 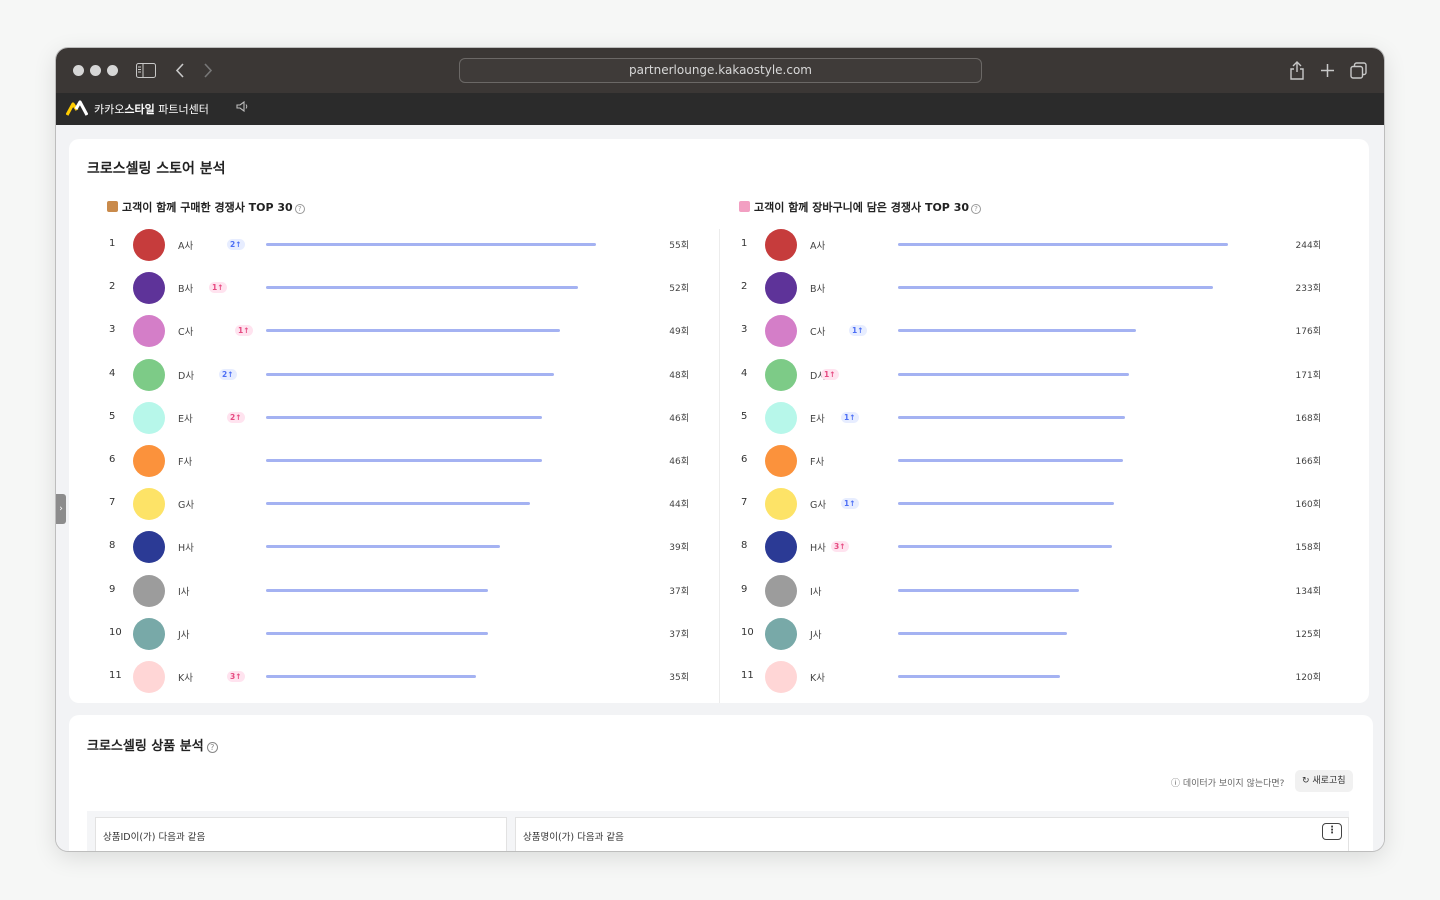 I want to click on competitor-row: 5 E사 1↑ 168회, so click(x=1016, y=418).